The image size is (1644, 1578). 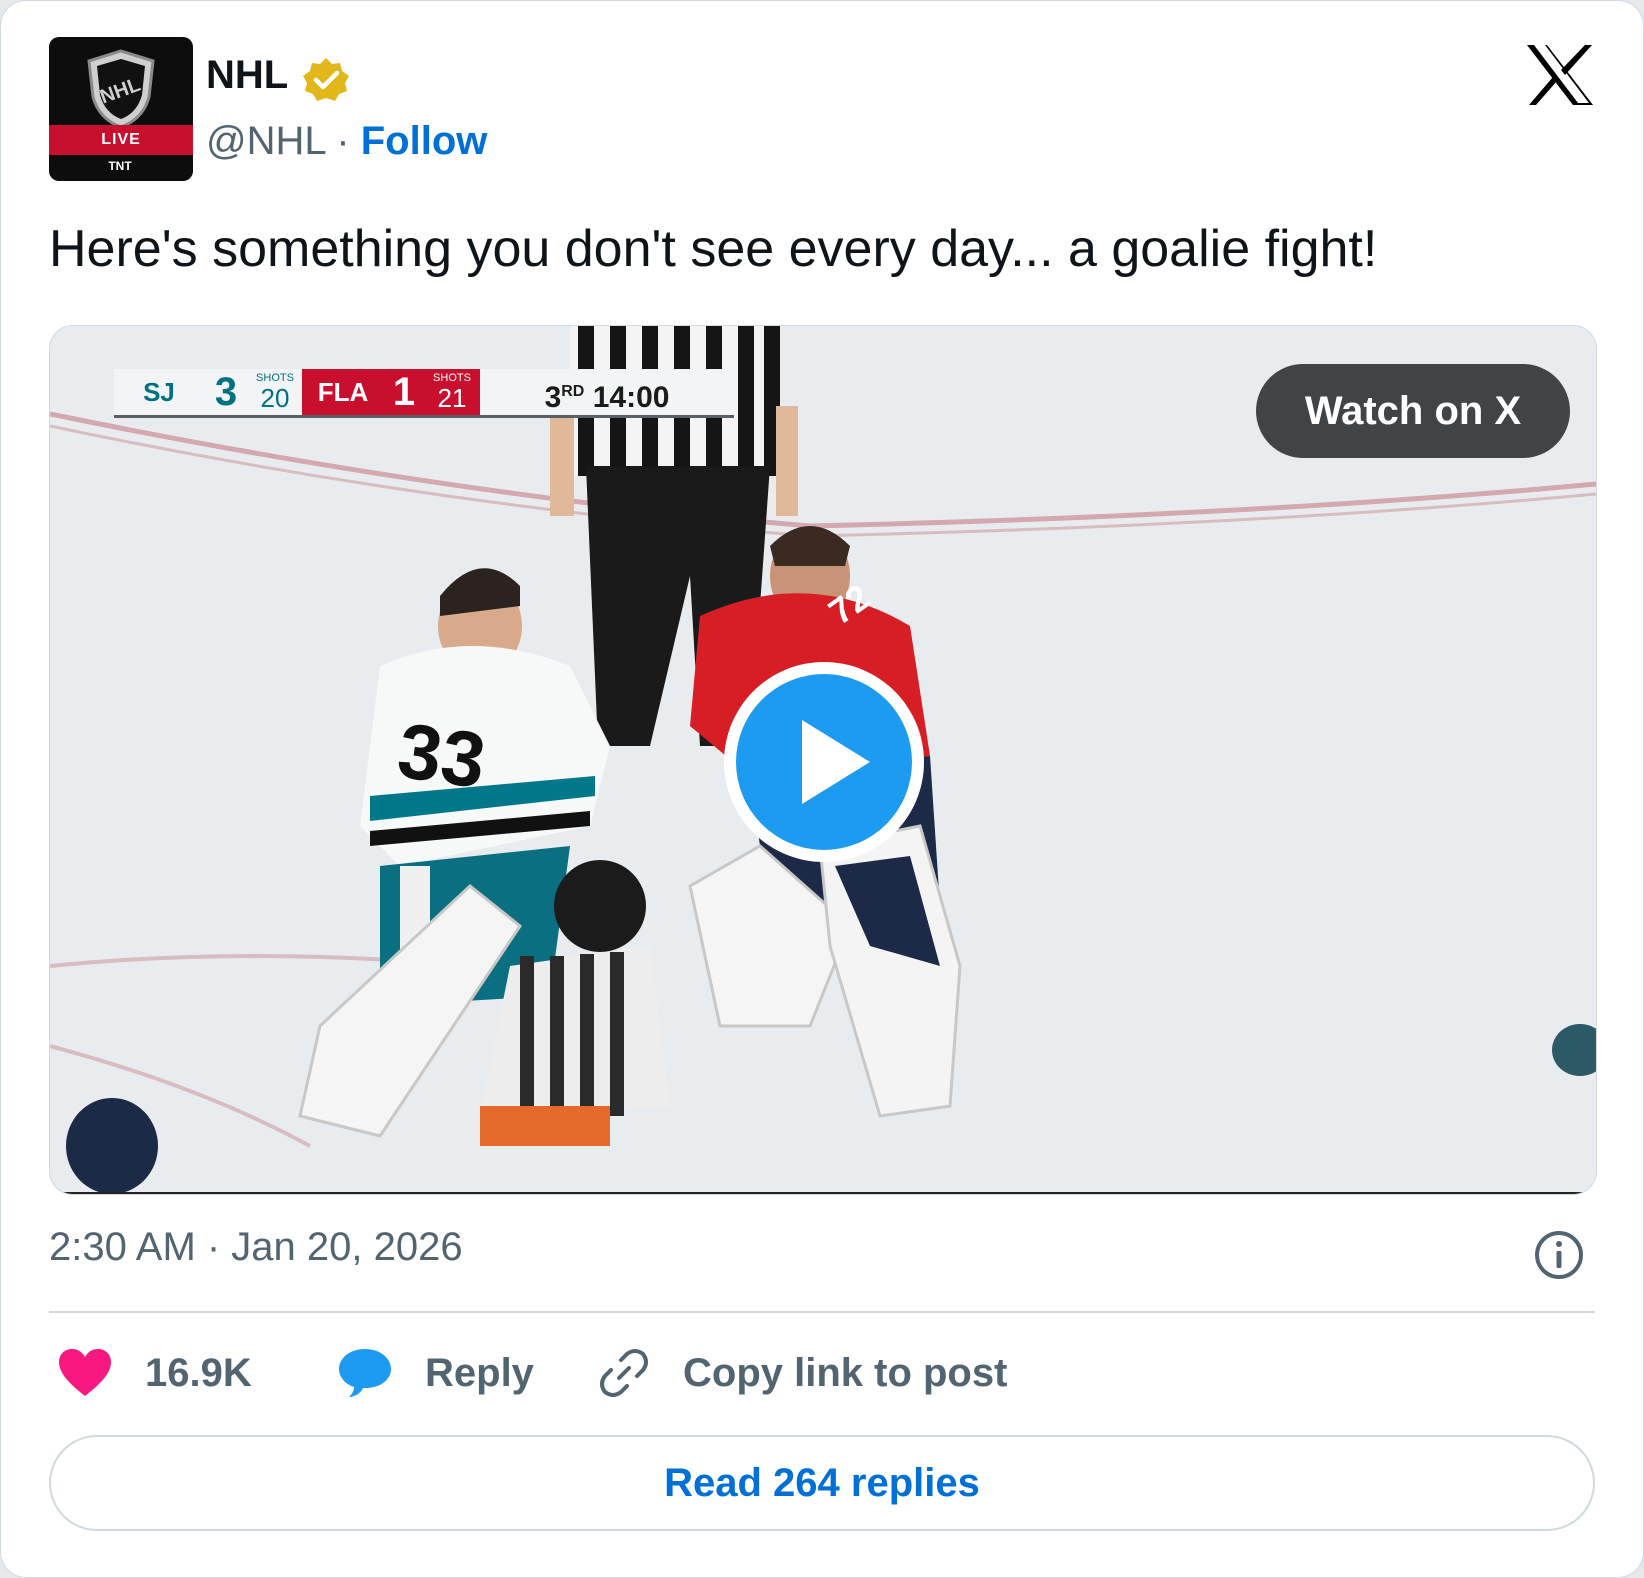 What do you see at coordinates (553, 397) in the screenshot?
I see `period-number: 3` at bounding box center [553, 397].